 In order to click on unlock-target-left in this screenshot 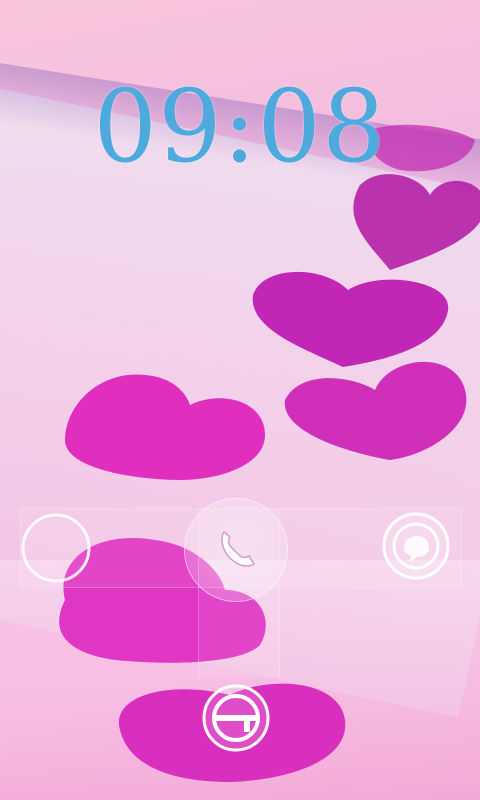, I will do `click(56, 548)`.